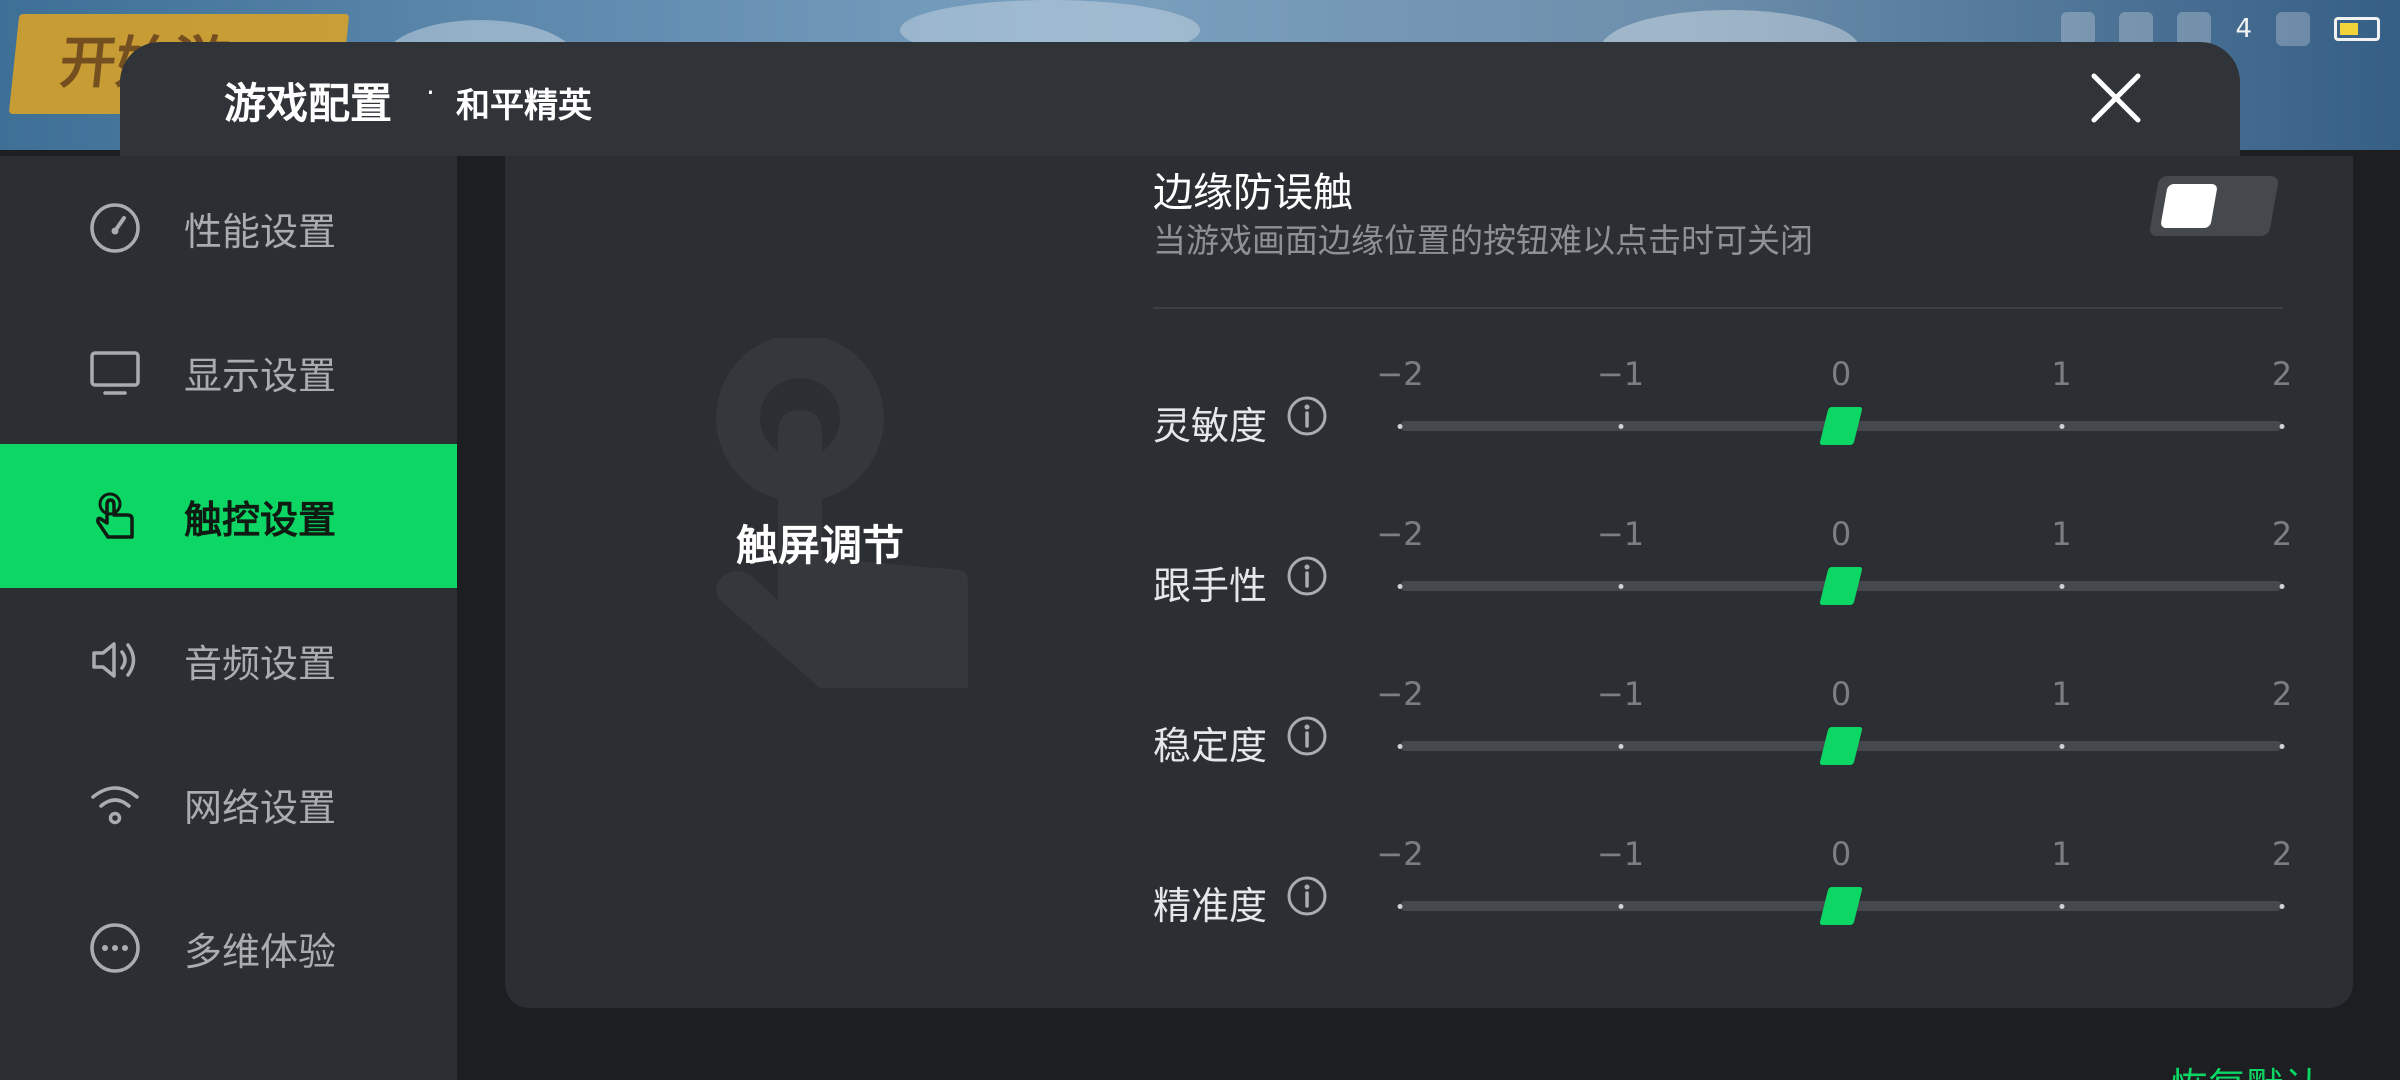  I want to click on monitor-icon, so click(115, 373).